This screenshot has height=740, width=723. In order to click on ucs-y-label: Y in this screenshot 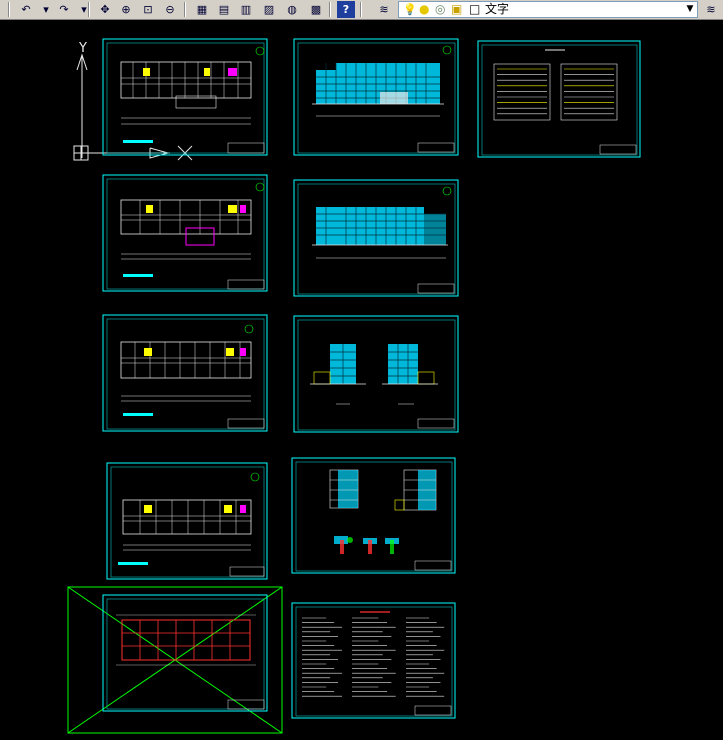, I will do `click(82, 48)`.